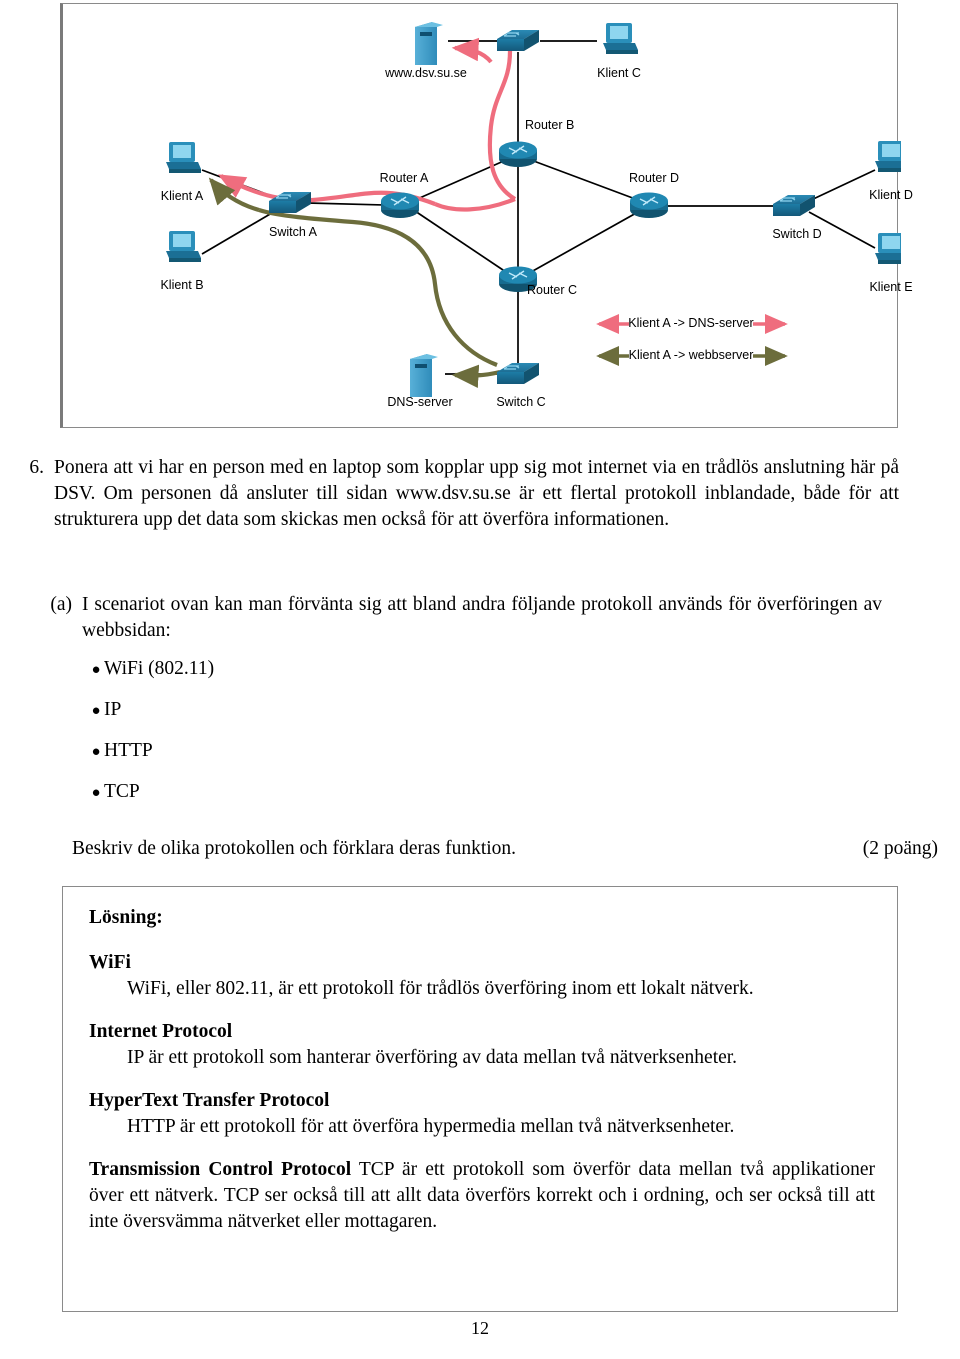  What do you see at coordinates (891, 195) in the screenshot?
I see `label-klient-d: Klient D` at bounding box center [891, 195].